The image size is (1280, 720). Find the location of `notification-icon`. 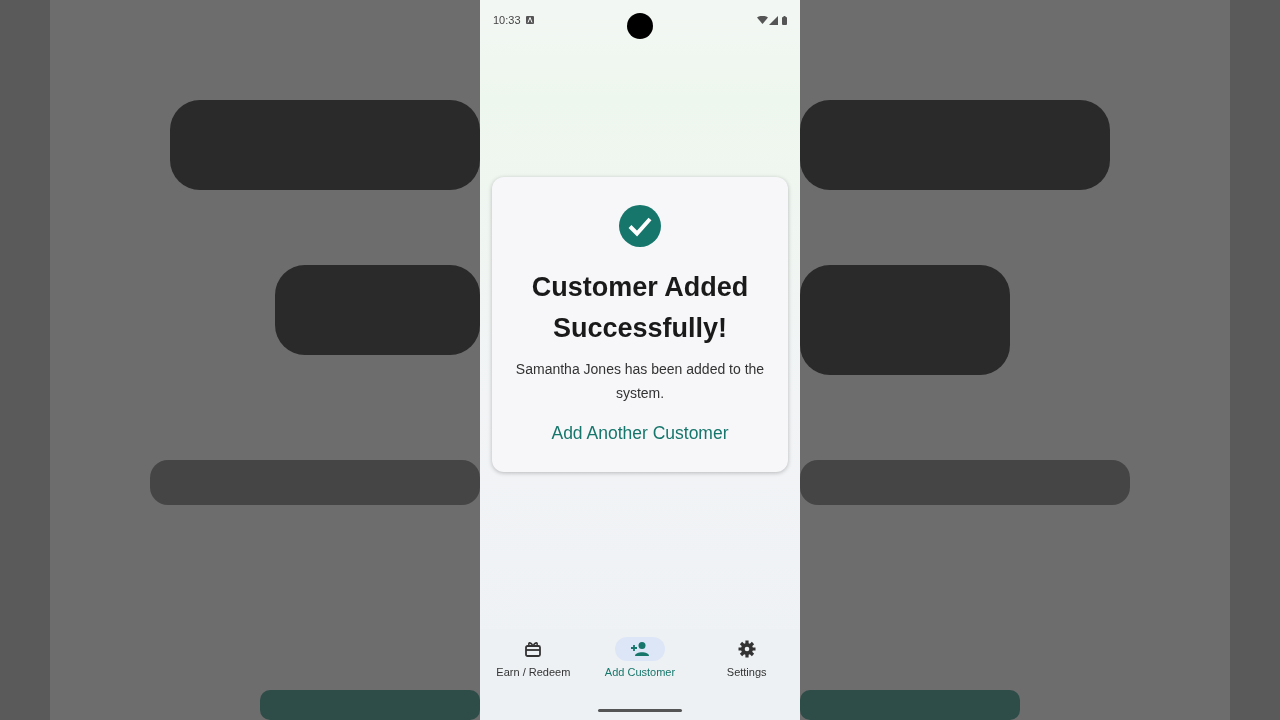

notification-icon is located at coordinates (529, 20).